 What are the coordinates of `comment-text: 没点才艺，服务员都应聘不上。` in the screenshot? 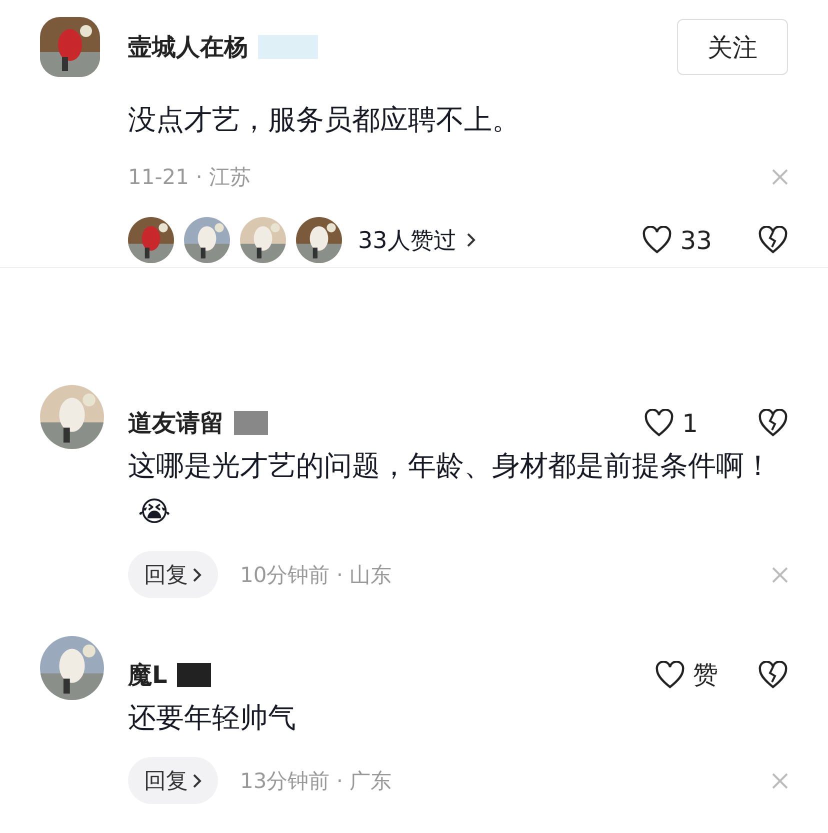 It's located at (324, 120).